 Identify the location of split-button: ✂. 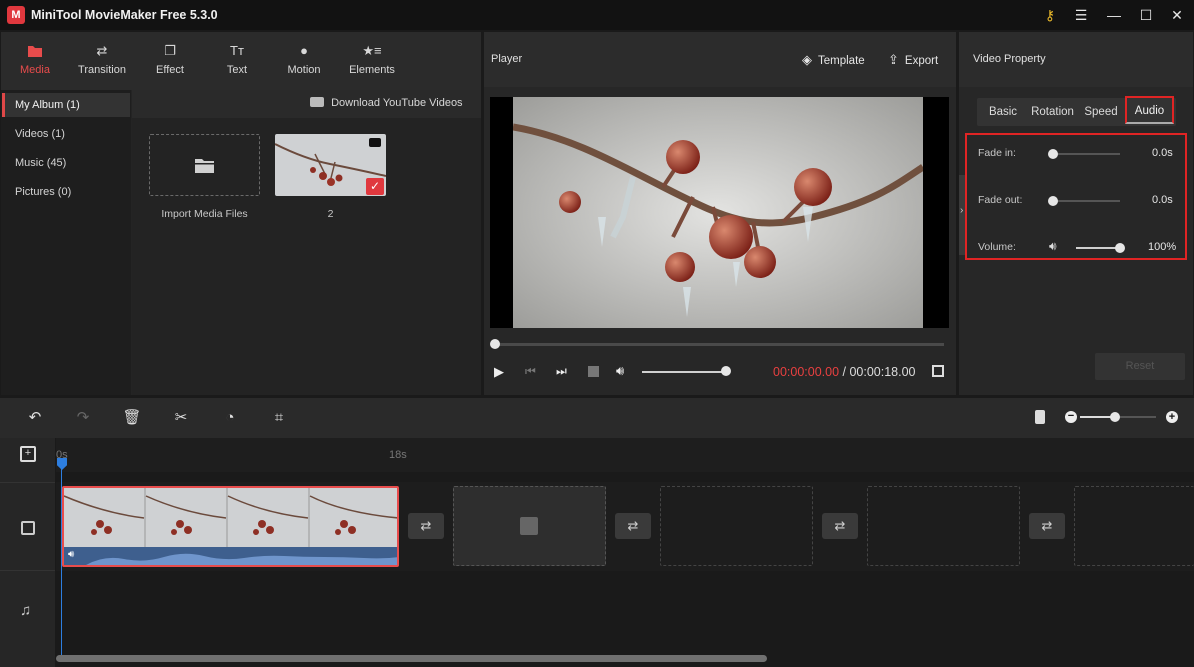
(181, 418).